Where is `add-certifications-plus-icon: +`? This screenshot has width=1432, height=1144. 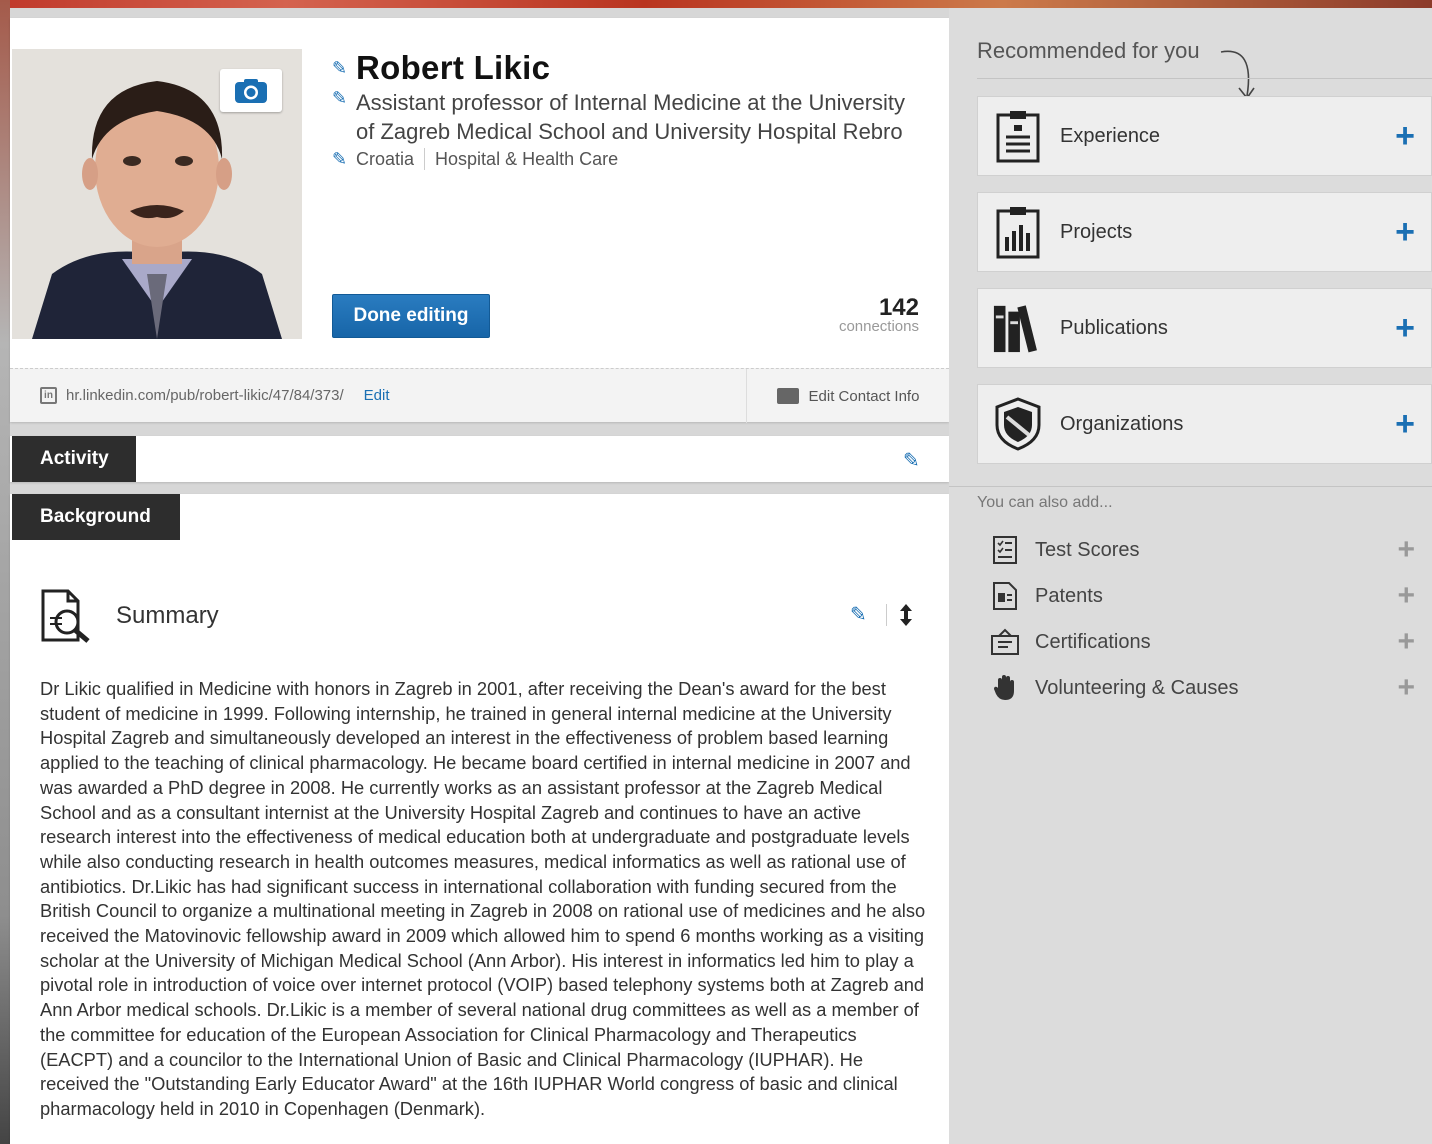 add-certifications-plus-icon: + is located at coordinates (1406, 642).